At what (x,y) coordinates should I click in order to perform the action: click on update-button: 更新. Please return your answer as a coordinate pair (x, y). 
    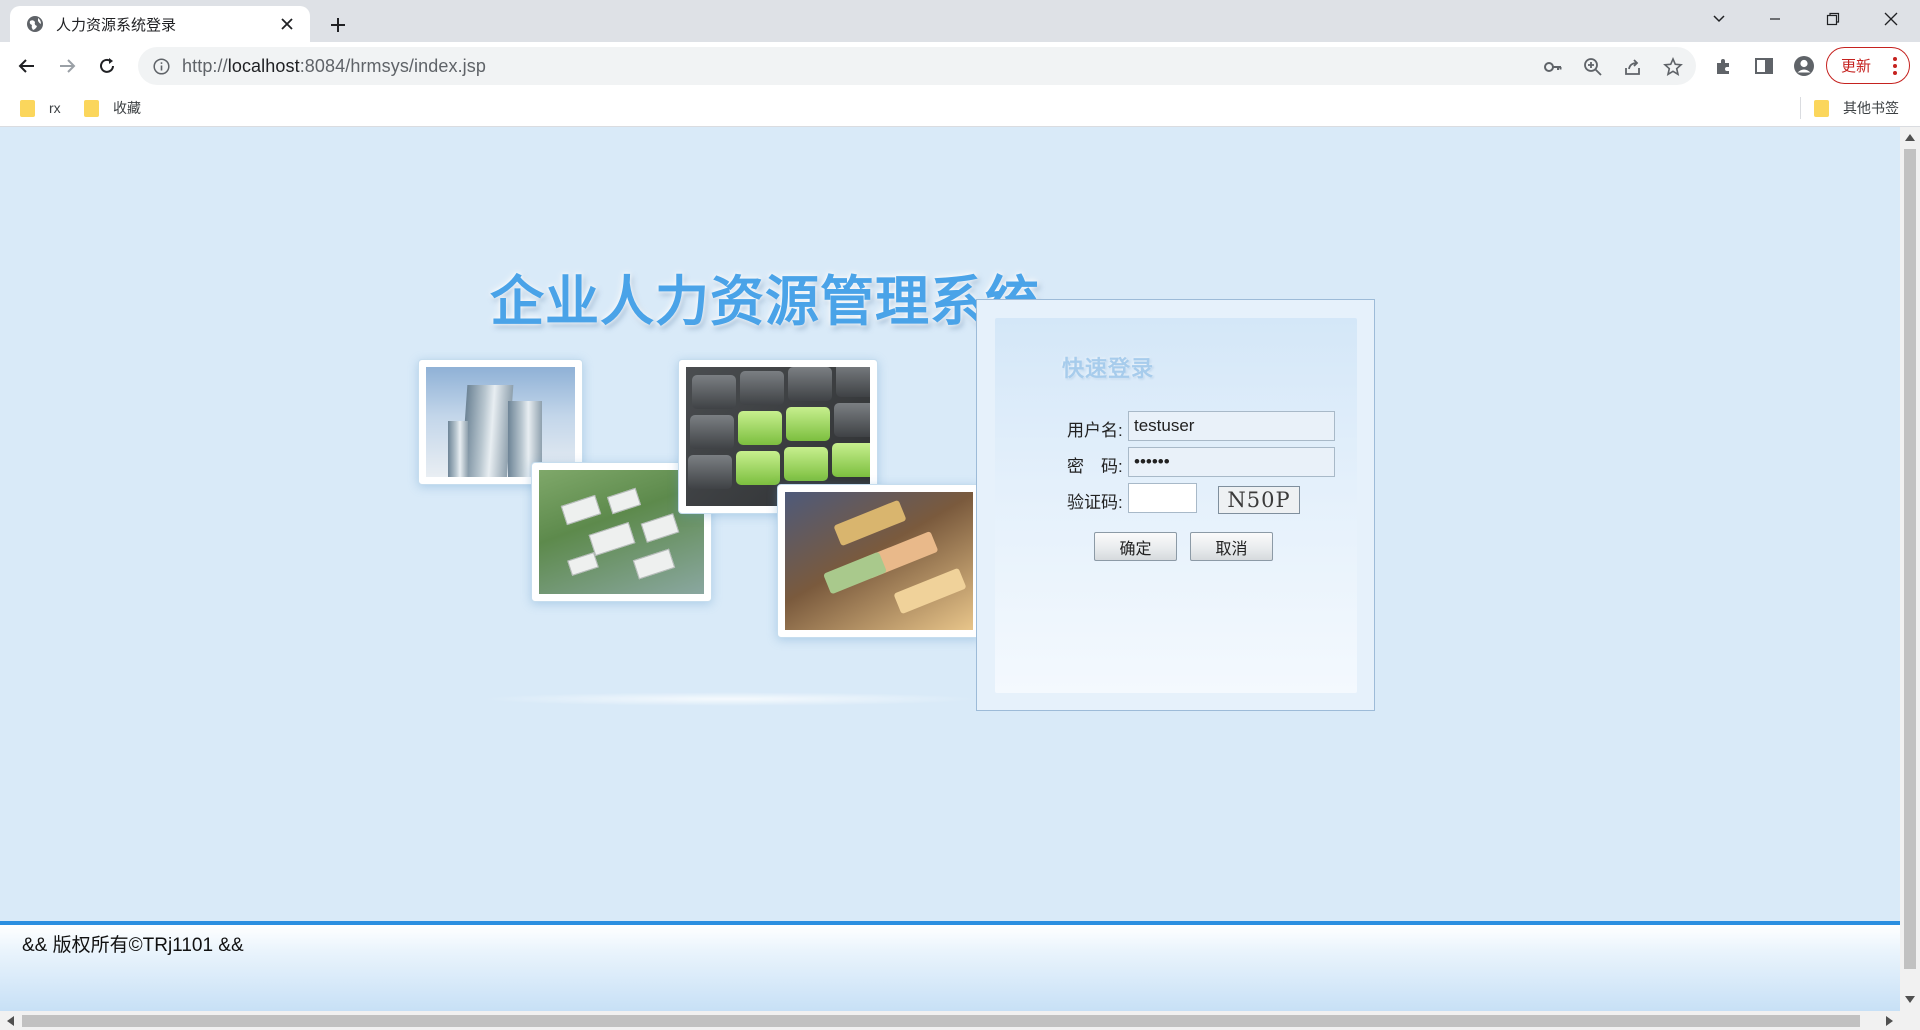
    Looking at the image, I should click on (1868, 65).